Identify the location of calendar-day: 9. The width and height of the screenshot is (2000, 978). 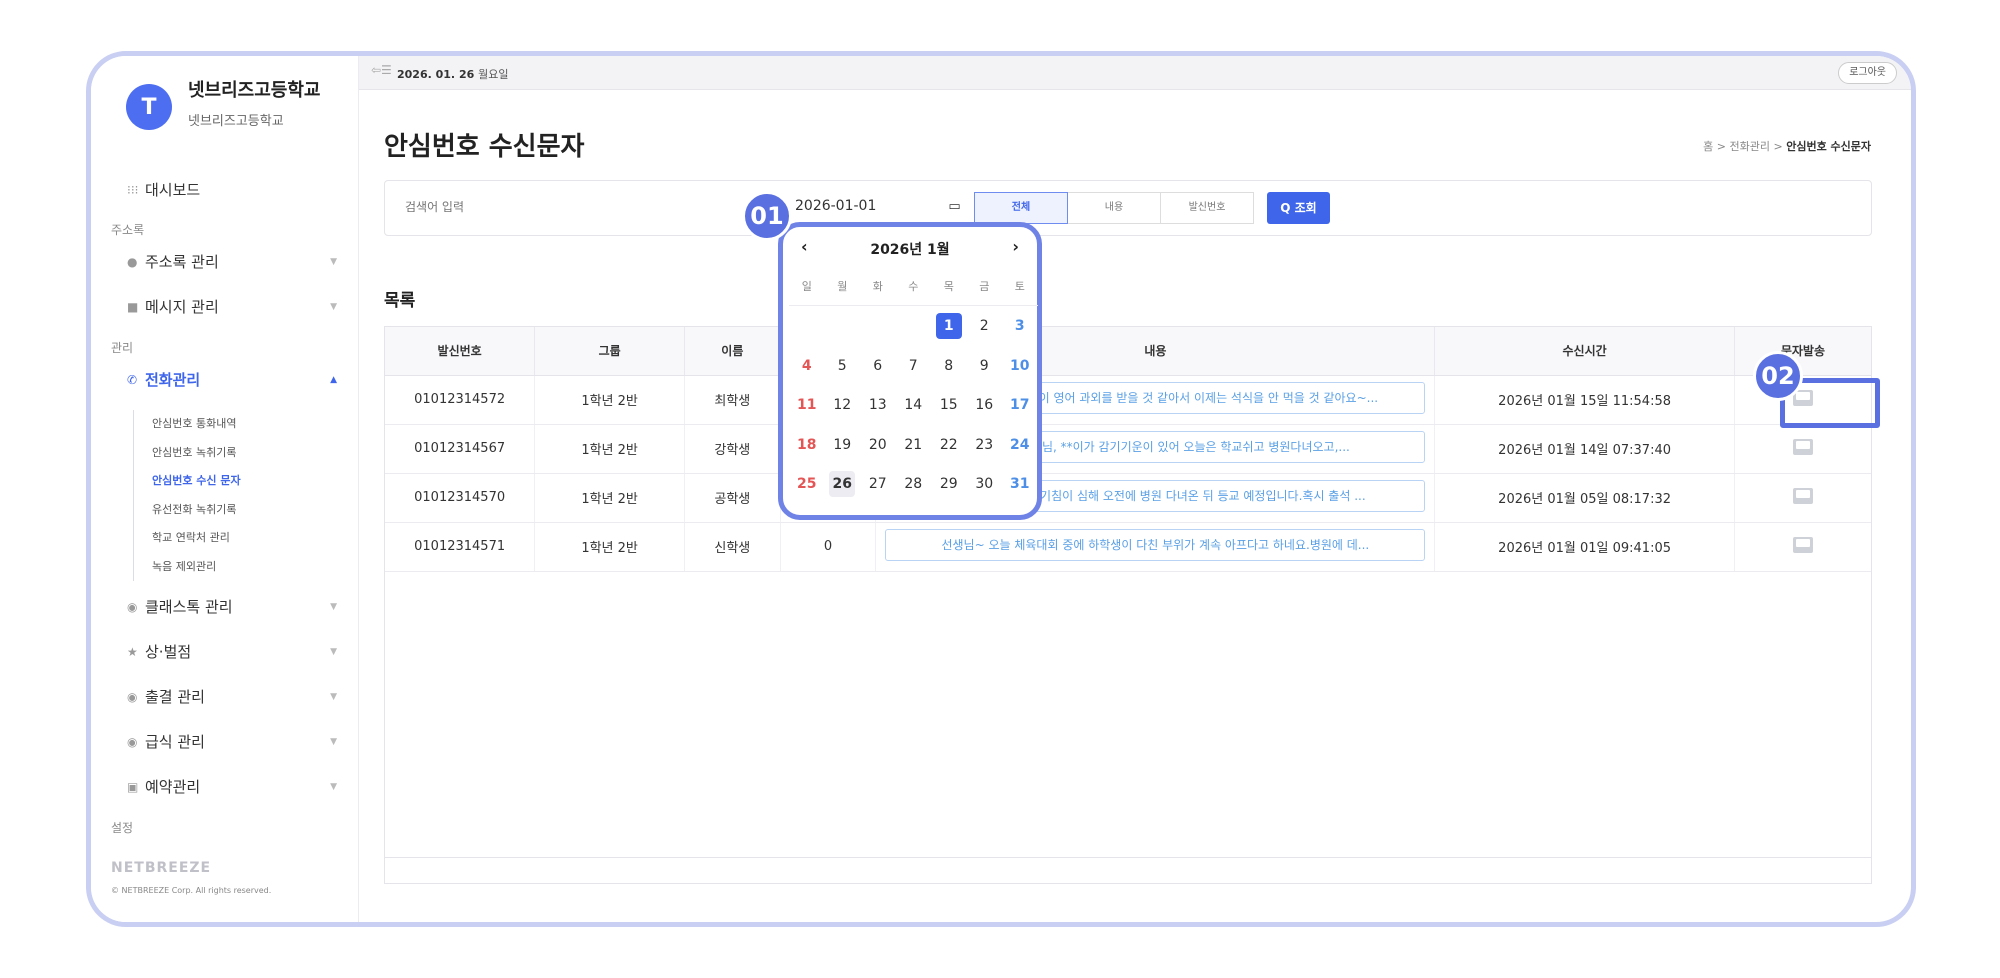
(985, 366).